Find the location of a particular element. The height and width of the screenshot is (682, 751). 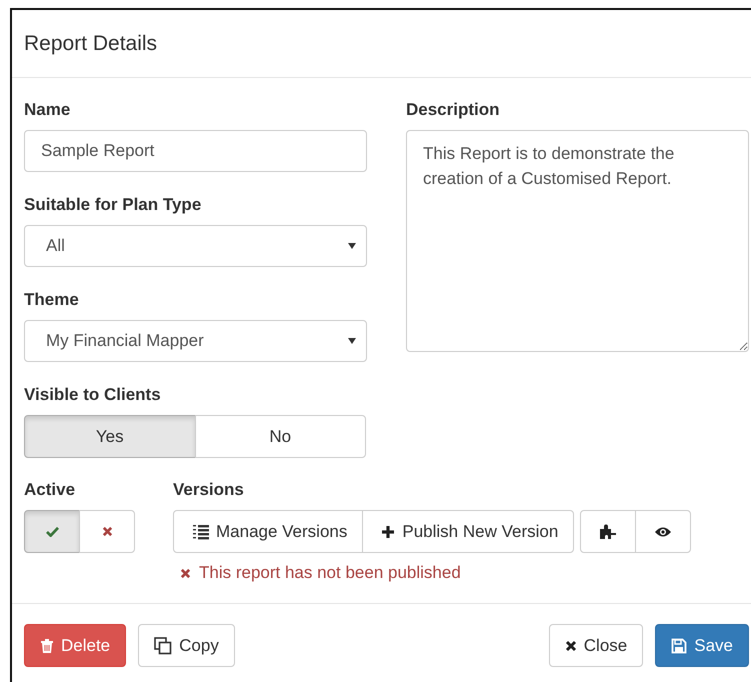

field-label: Active is located at coordinates (50, 490).